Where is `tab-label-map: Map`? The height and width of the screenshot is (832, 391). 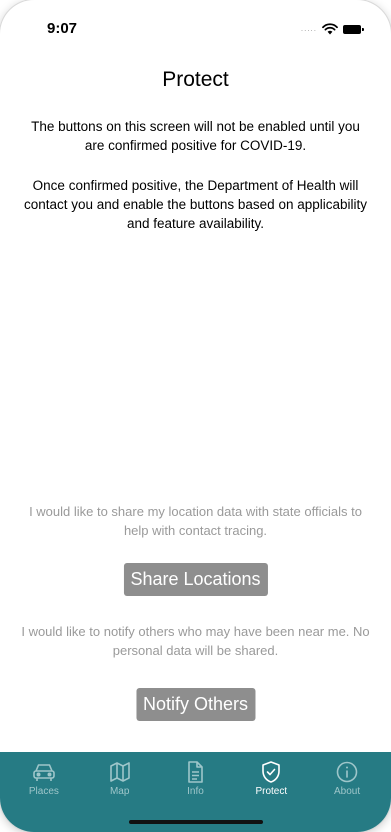
tab-label-map: Map is located at coordinates (119, 791).